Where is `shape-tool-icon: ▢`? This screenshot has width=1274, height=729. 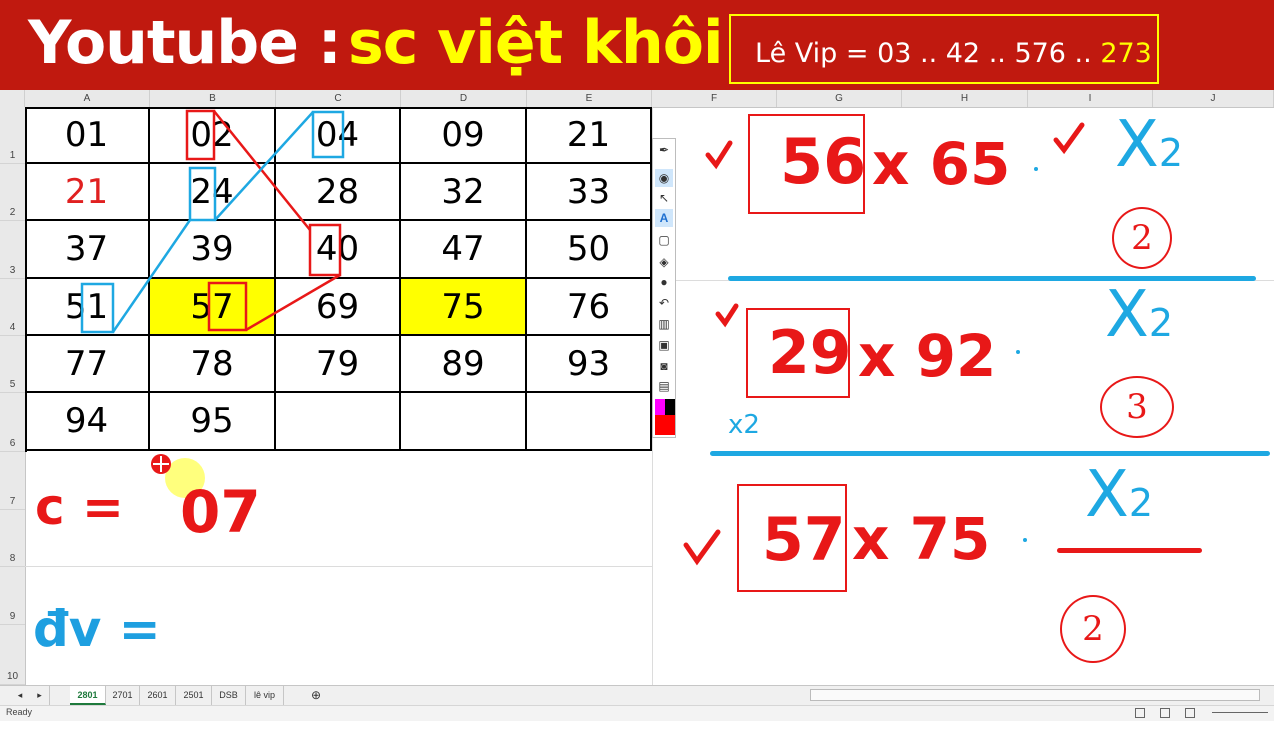
shape-tool-icon: ▢ is located at coordinates (664, 240).